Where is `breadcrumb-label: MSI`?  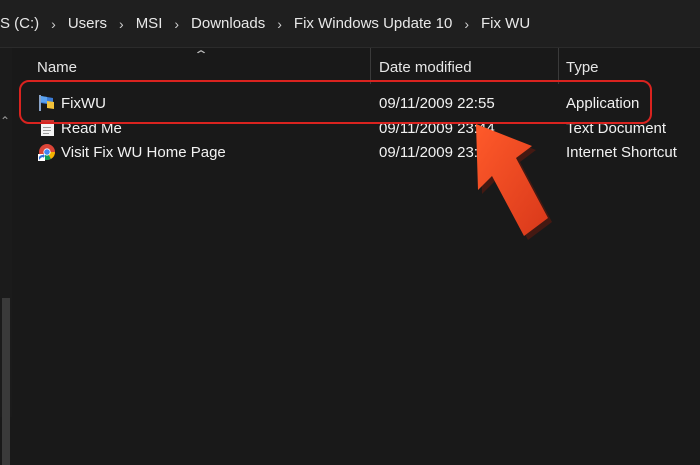 breadcrumb-label: MSI is located at coordinates (149, 23).